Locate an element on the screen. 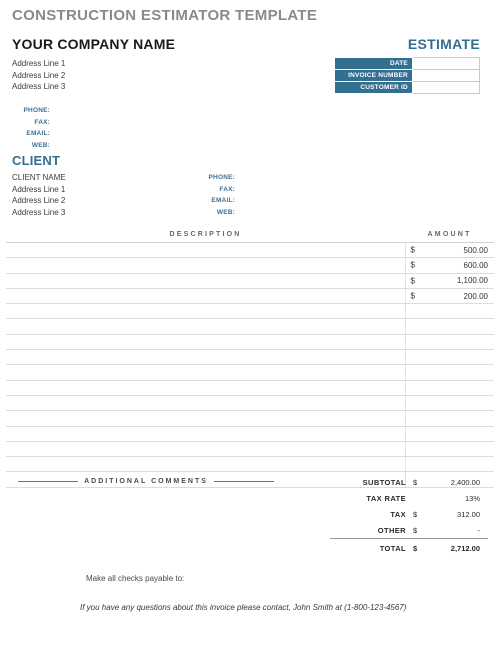 This screenshot has width=500, height=649. additional-comments-label: ADDITIONAL COMMENTS is located at coordinates (146, 481).